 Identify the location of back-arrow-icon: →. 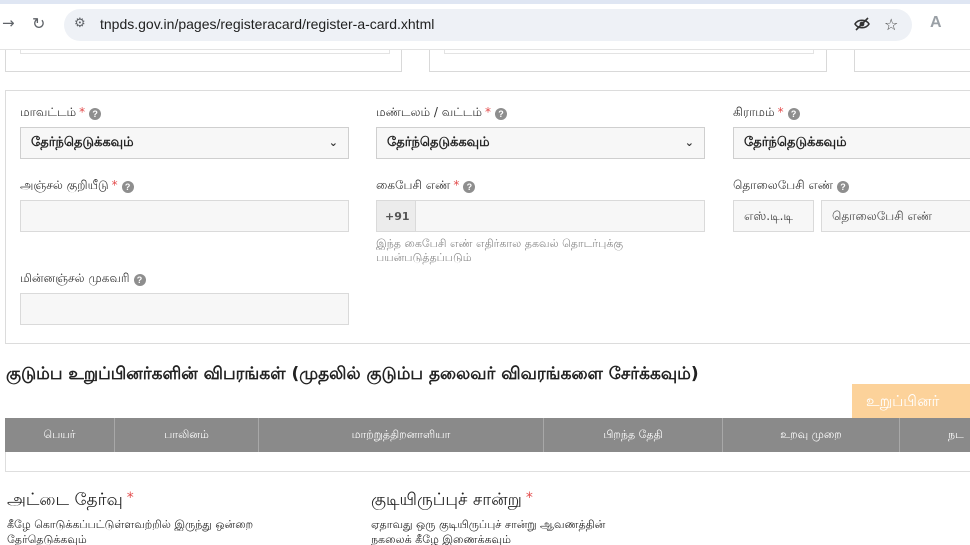
(8, 23).